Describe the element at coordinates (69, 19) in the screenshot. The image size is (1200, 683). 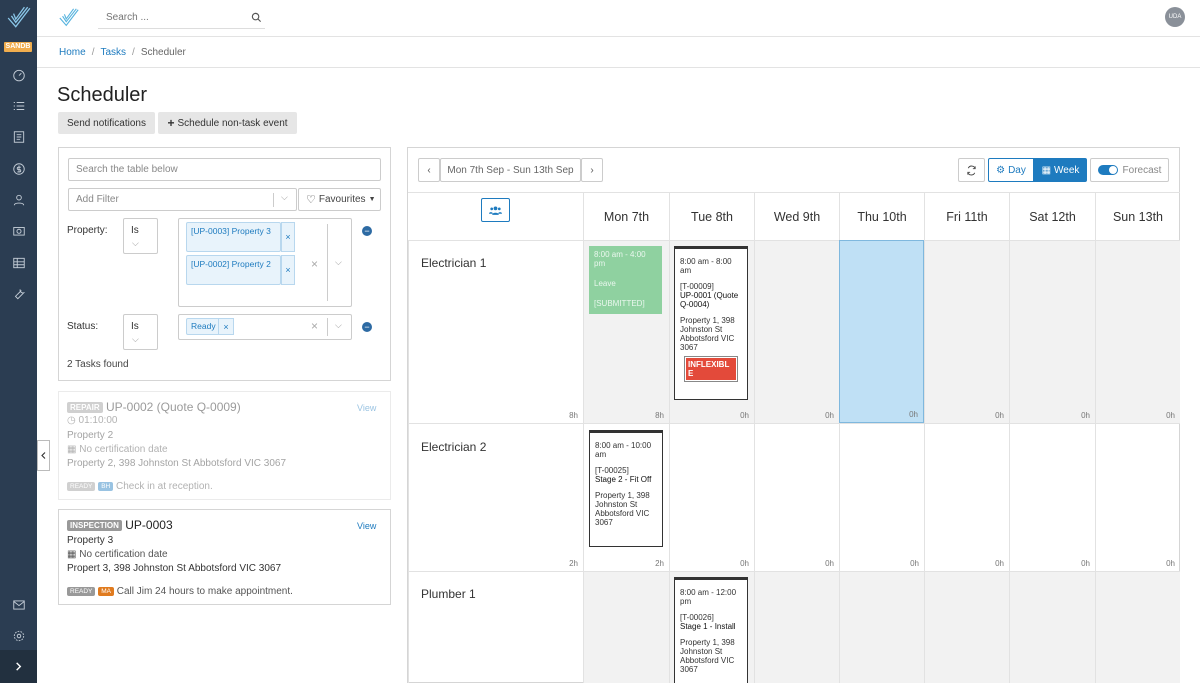
I see `brand-logo-icon` at that location.